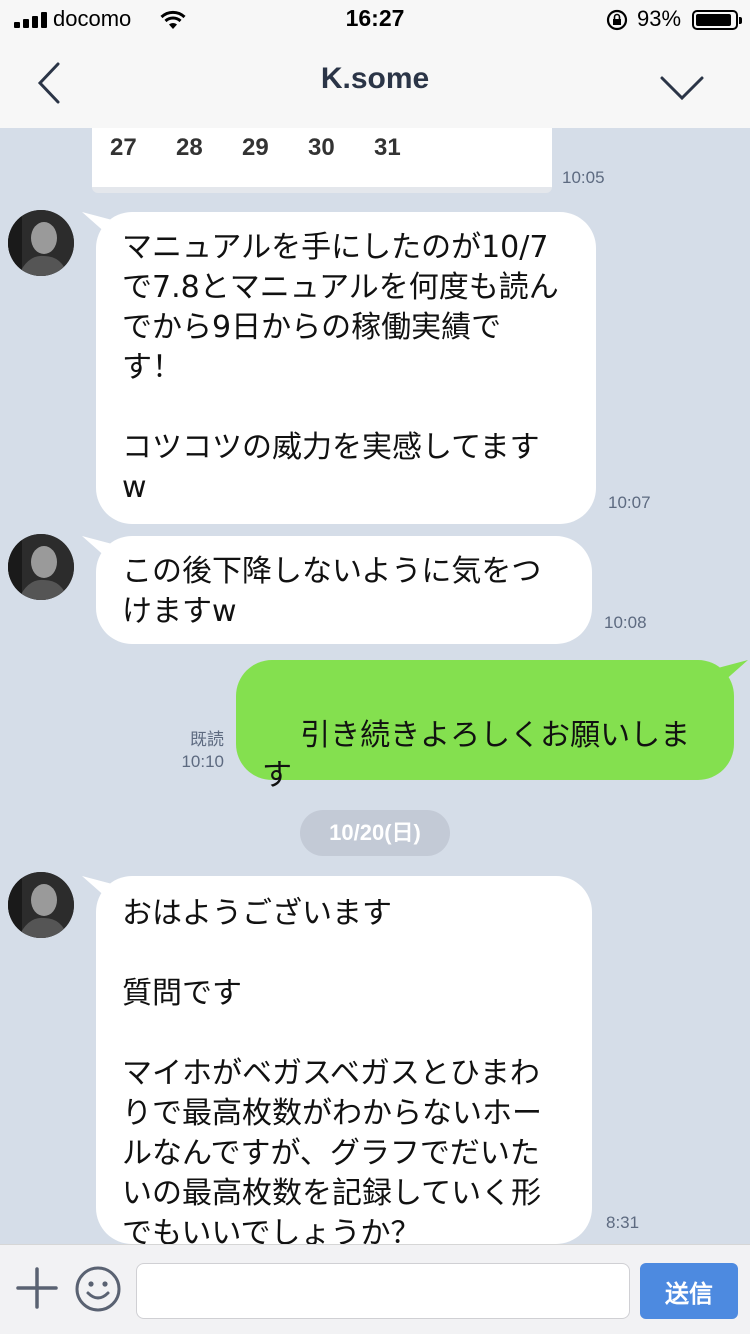 The width and height of the screenshot is (750, 1334). Describe the element at coordinates (625, 622) in the screenshot. I see `message-time: 10:08` at that location.